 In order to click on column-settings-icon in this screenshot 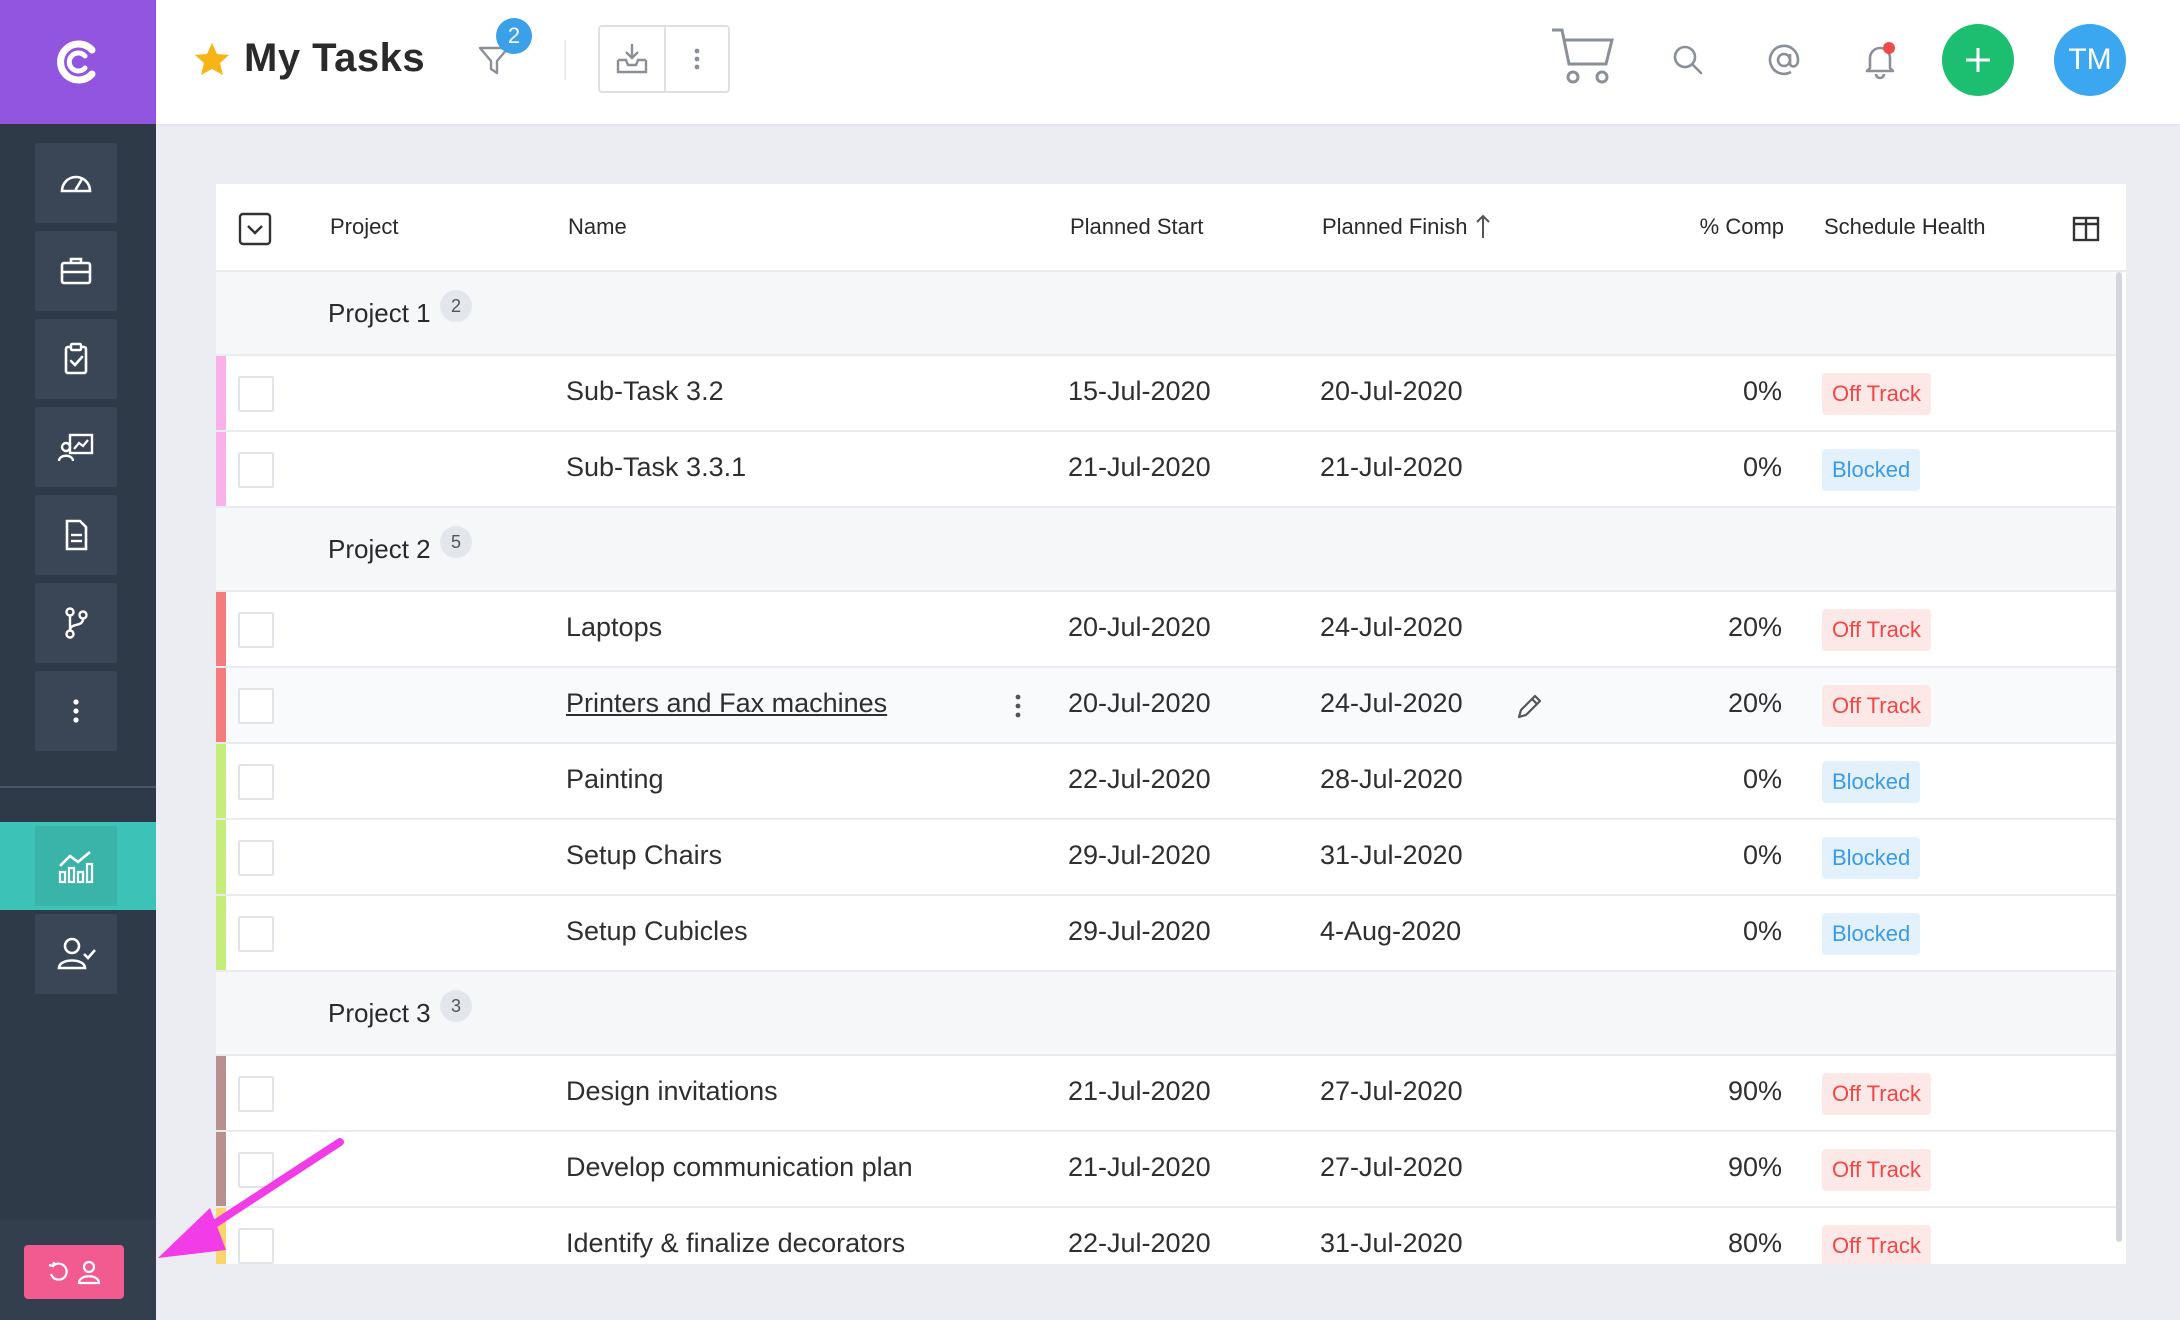, I will do `click(2086, 229)`.